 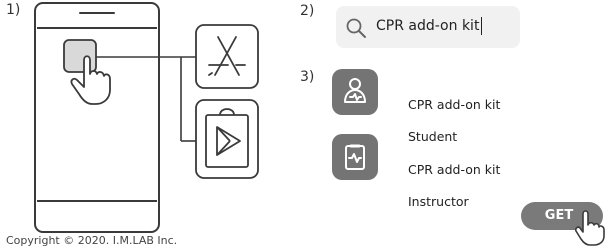 I want to click on pointer-hand-icon, so click(x=590, y=228).